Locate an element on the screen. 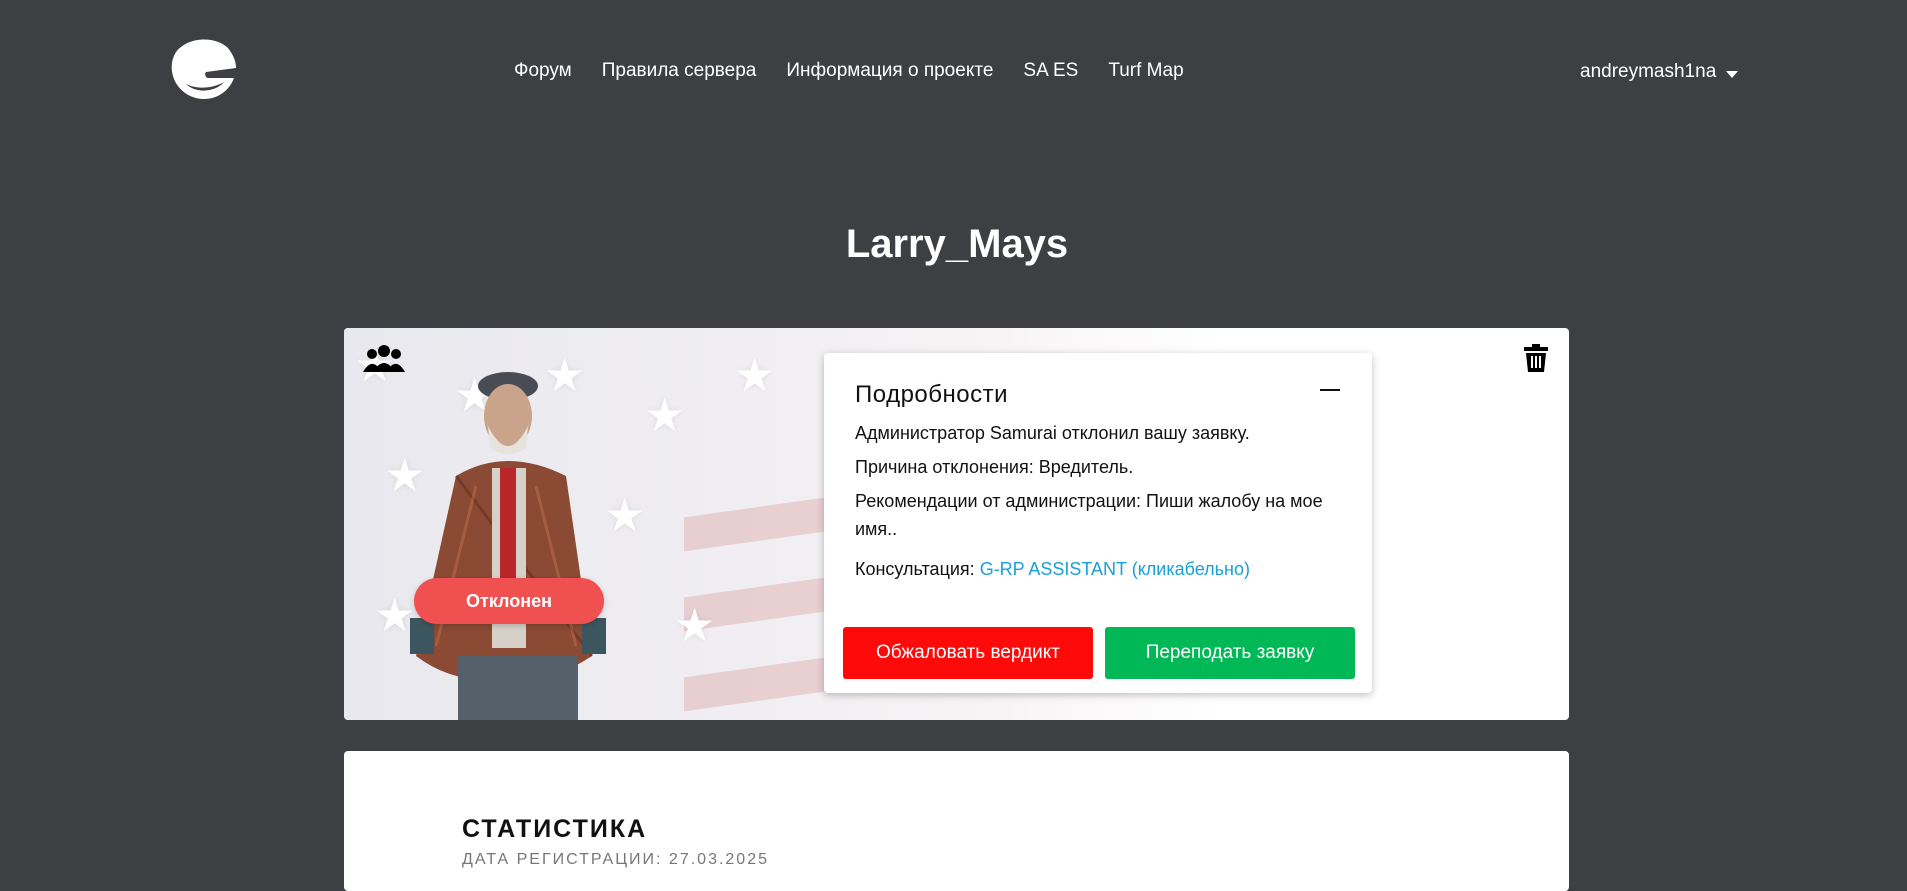 The width and height of the screenshot is (1907, 891). registration-date: ДАТА РЕГИСТРАЦИИ: 27.03.2025 is located at coordinates (615, 859).